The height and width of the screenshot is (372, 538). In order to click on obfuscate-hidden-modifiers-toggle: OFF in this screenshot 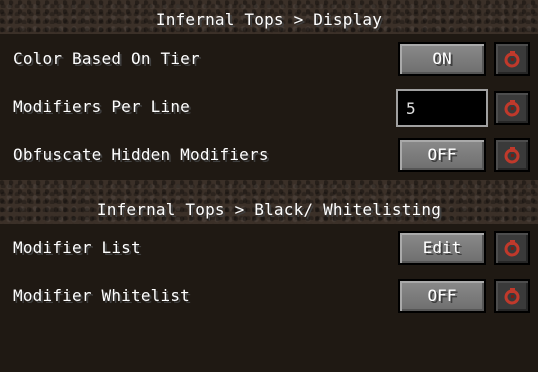, I will do `click(442, 155)`.